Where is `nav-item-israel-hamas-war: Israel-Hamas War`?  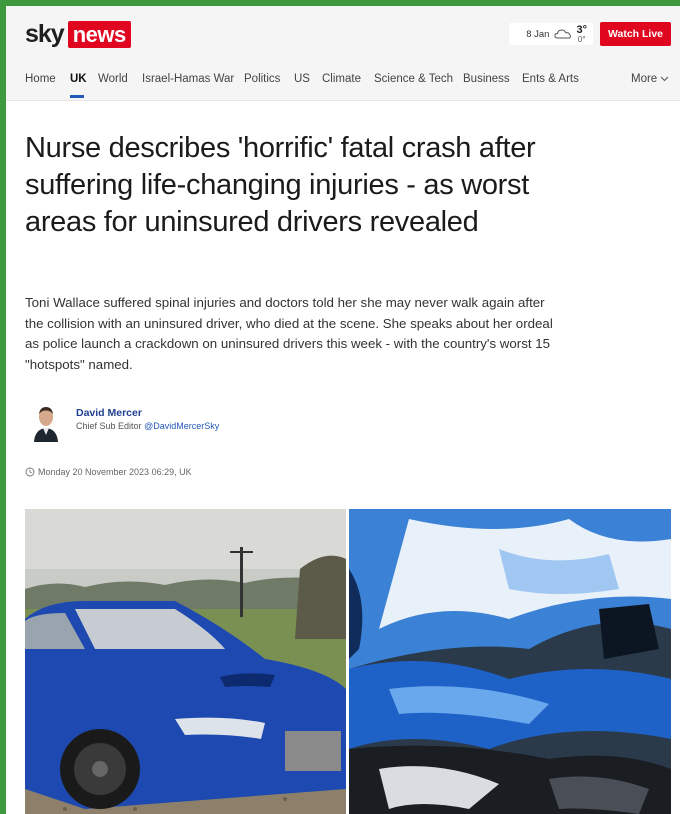
nav-item-israel-hamas-war: Israel-Hamas War is located at coordinates (188, 79).